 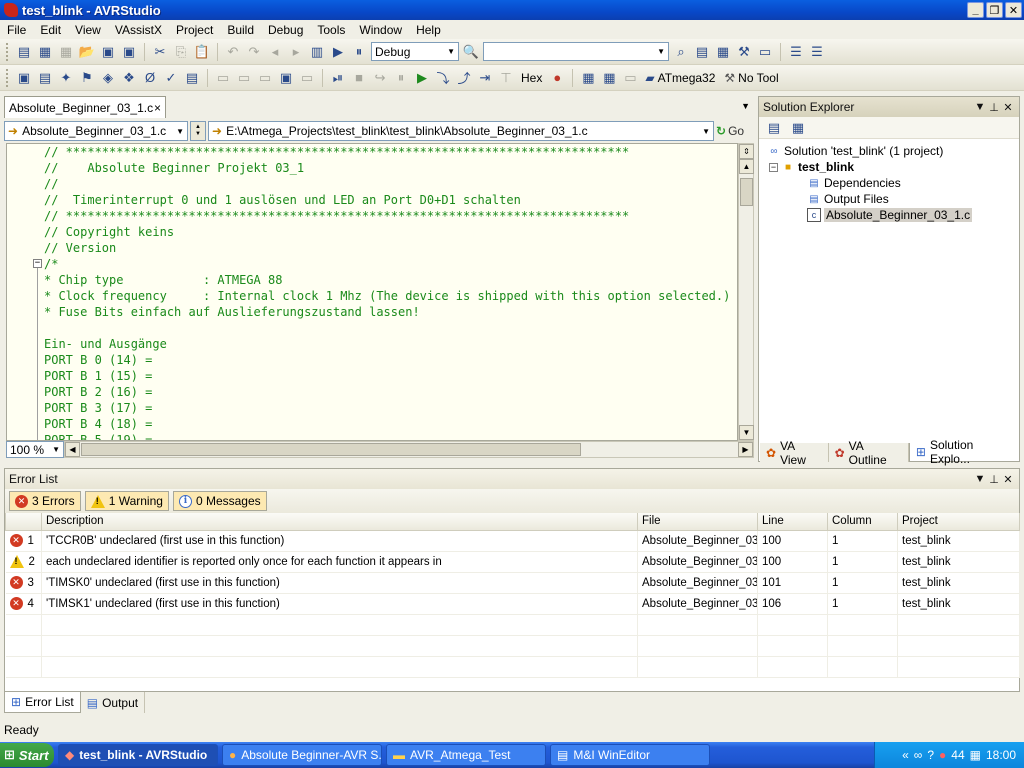 I want to click on tab-error-list: ⊞ Error List, so click(x=42, y=702).